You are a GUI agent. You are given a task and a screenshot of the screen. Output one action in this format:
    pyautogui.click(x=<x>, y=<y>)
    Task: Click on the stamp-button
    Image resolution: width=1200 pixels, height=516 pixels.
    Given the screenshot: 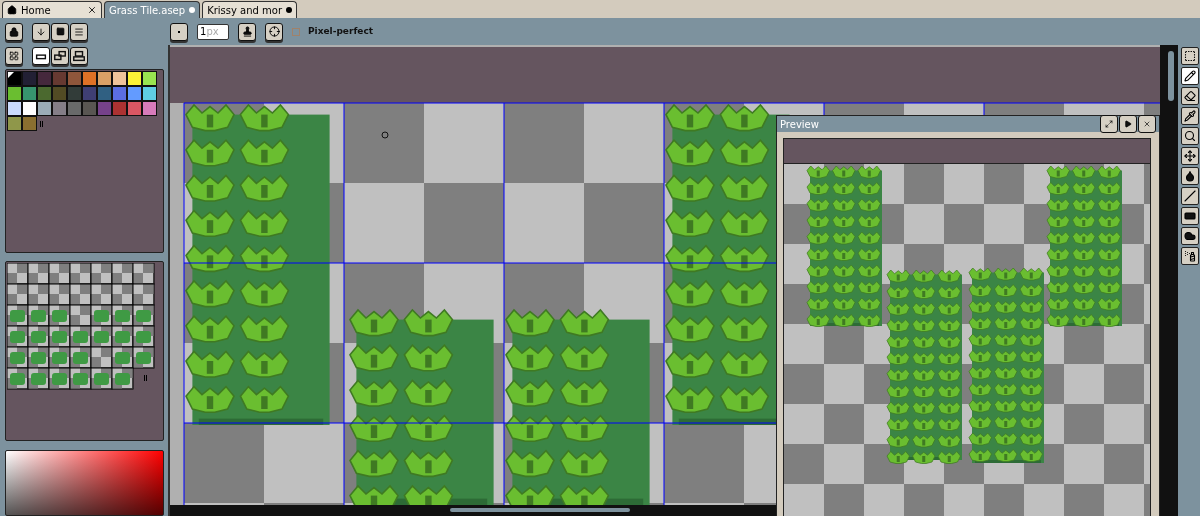 What is the action you would take?
    pyautogui.click(x=247, y=31)
    